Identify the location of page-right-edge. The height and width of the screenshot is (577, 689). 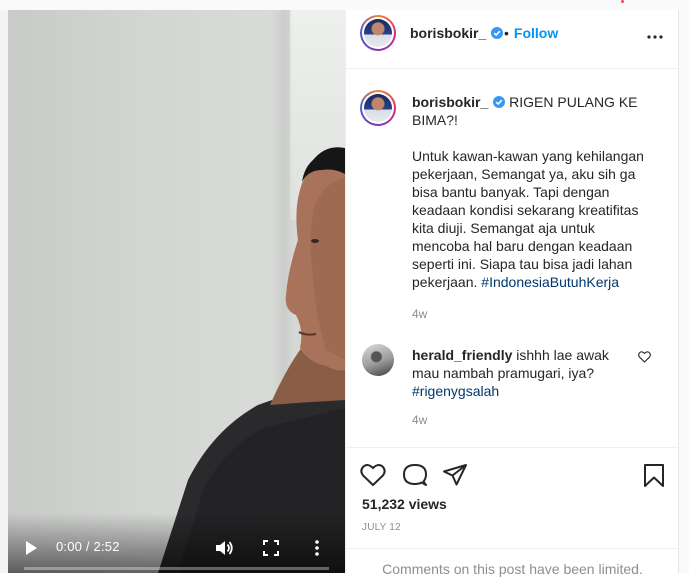
(683, 291).